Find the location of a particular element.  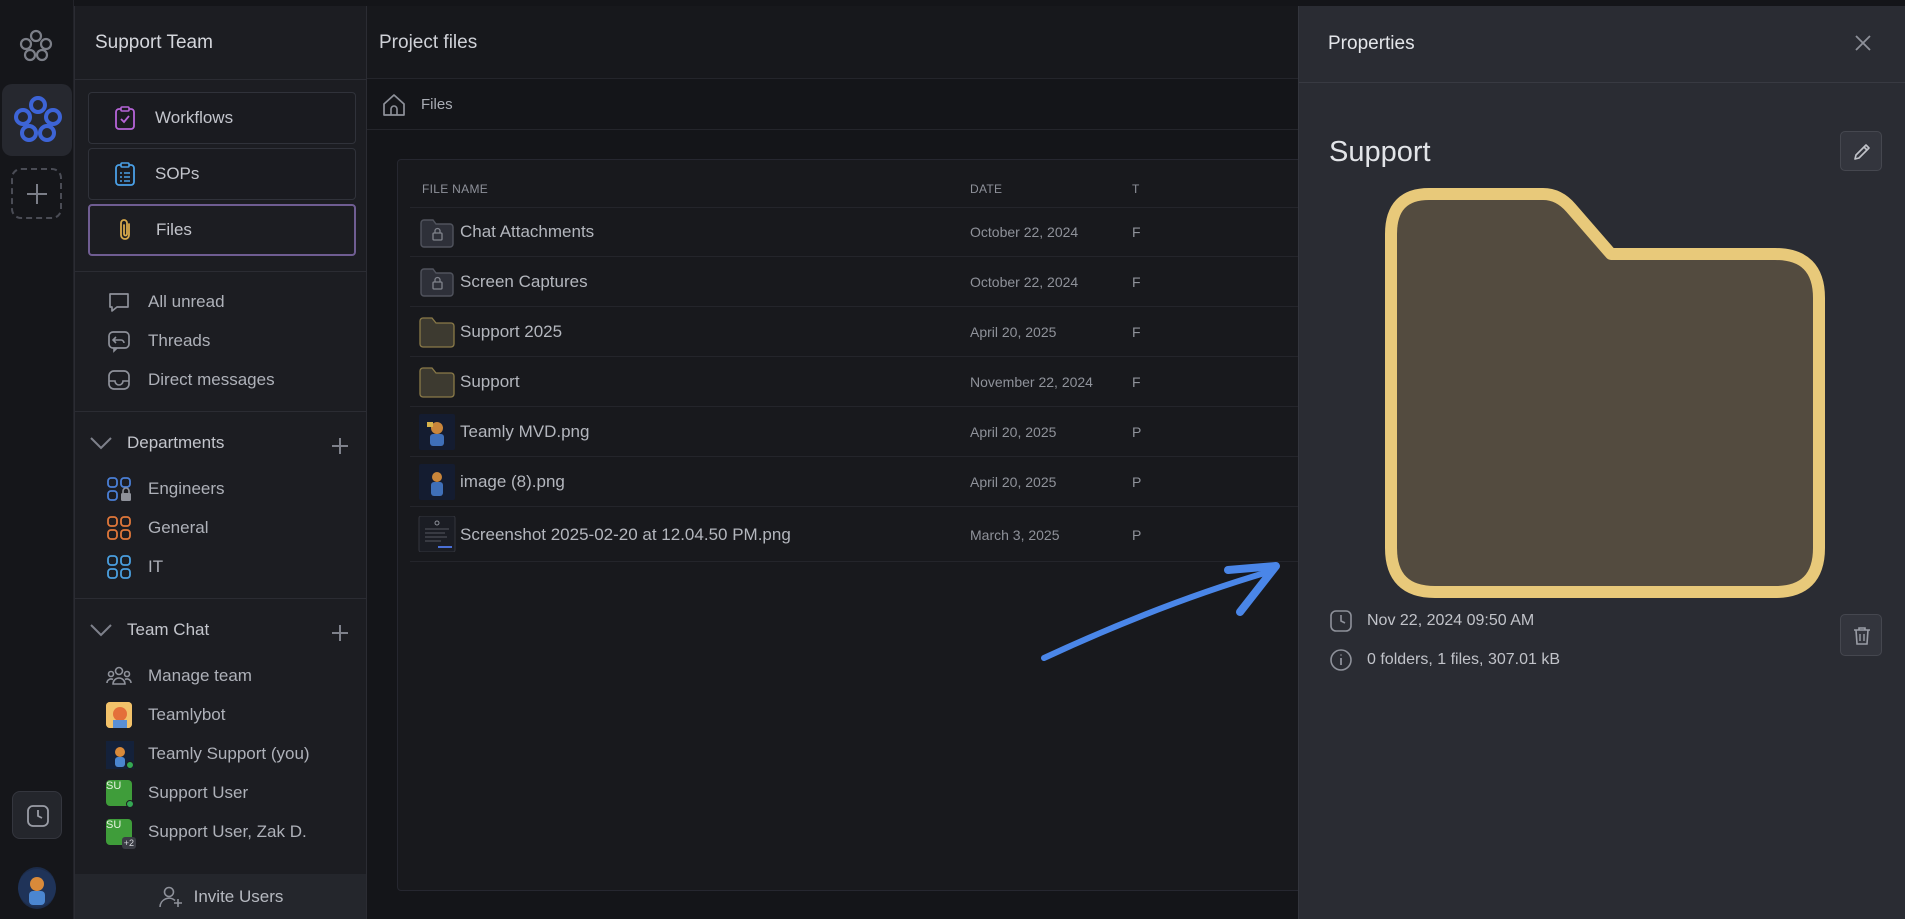

chat-support-user: SU Support User is located at coordinates (177, 794).